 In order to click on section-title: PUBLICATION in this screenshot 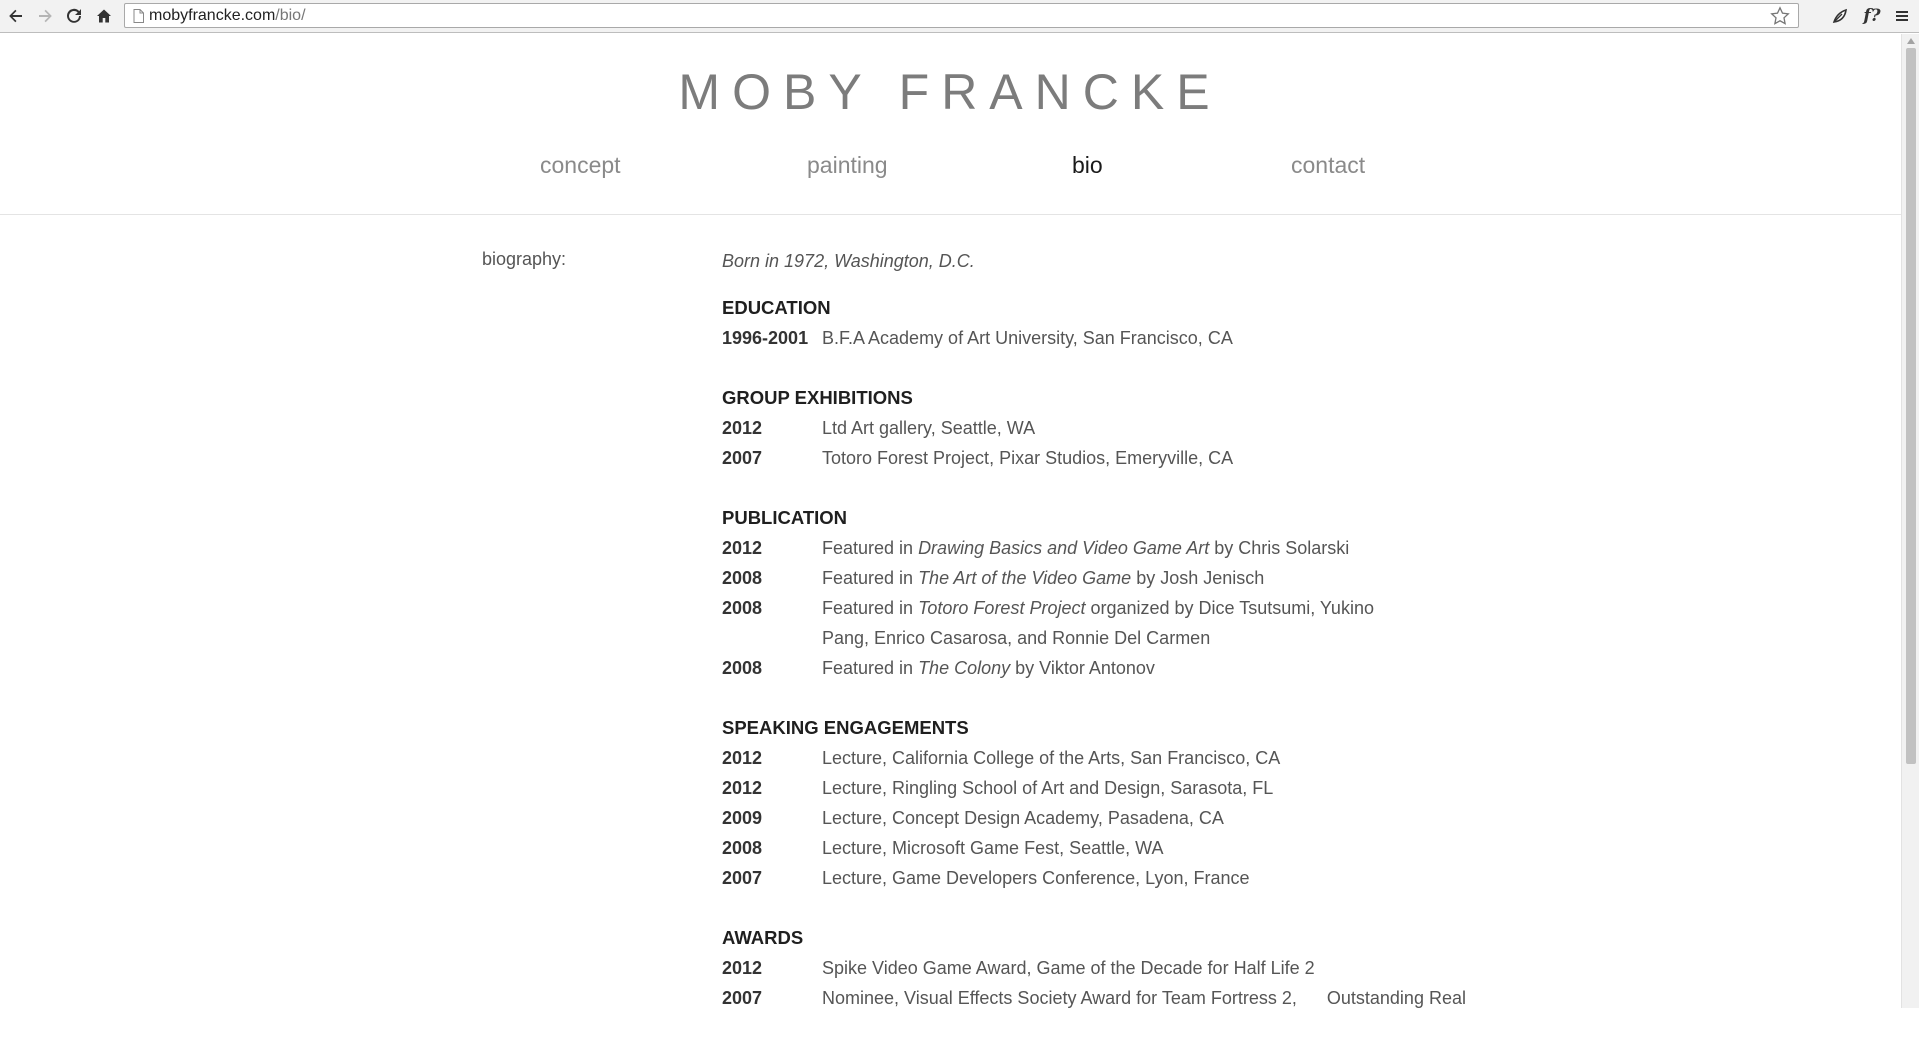, I will do `click(785, 517)`.